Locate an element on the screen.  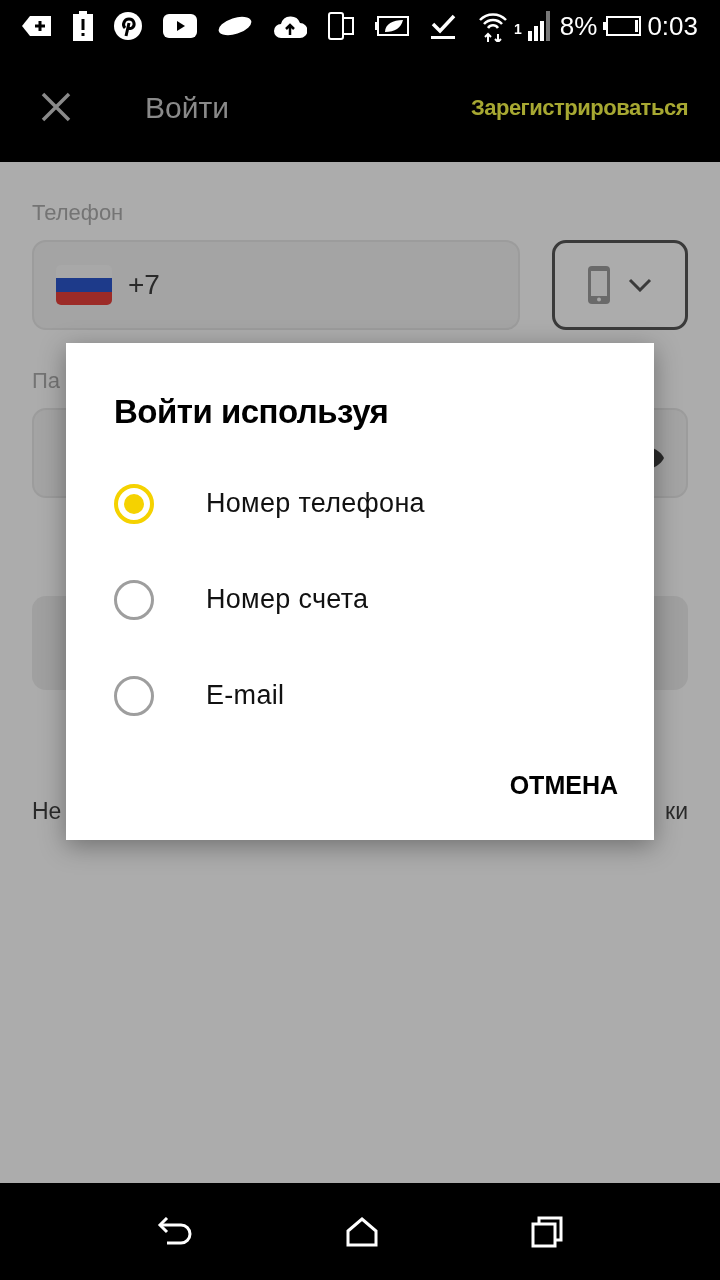
home-icon is located at coordinates (362, 1231).